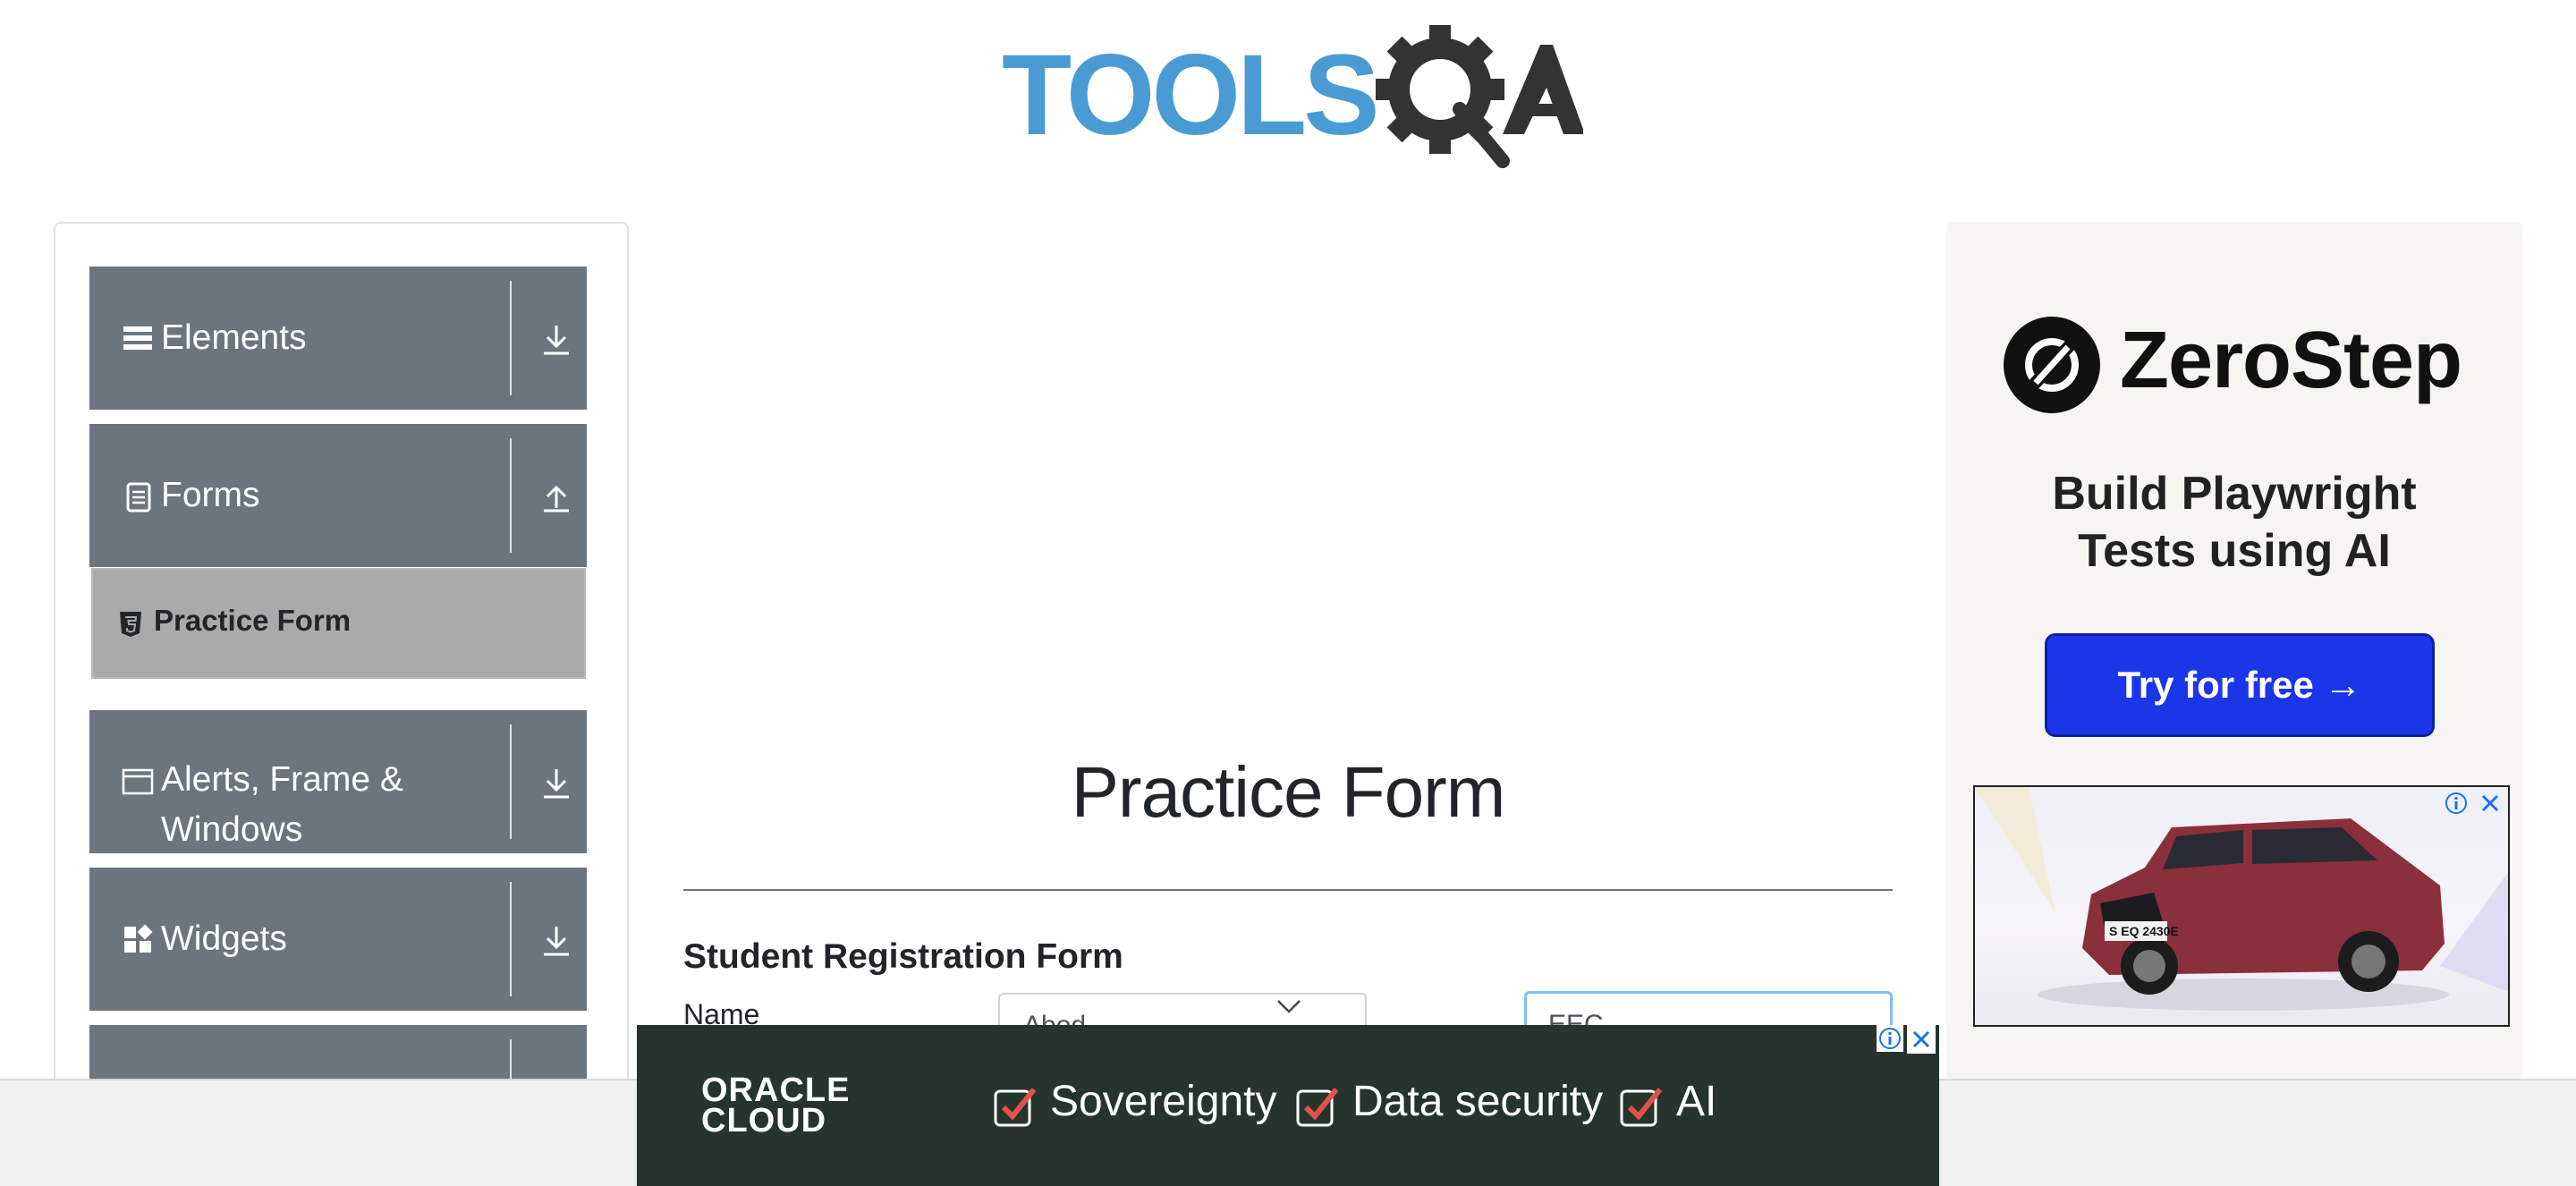 This screenshot has width=2576, height=1186. Describe the element at coordinates (138, 497) in the screenshot. I see `document-icon` at that location.